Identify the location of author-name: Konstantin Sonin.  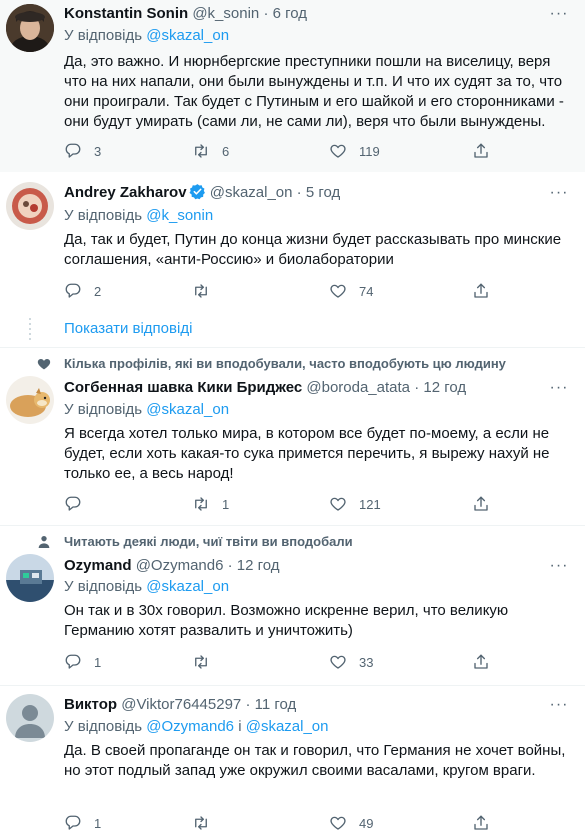
(126, 13).